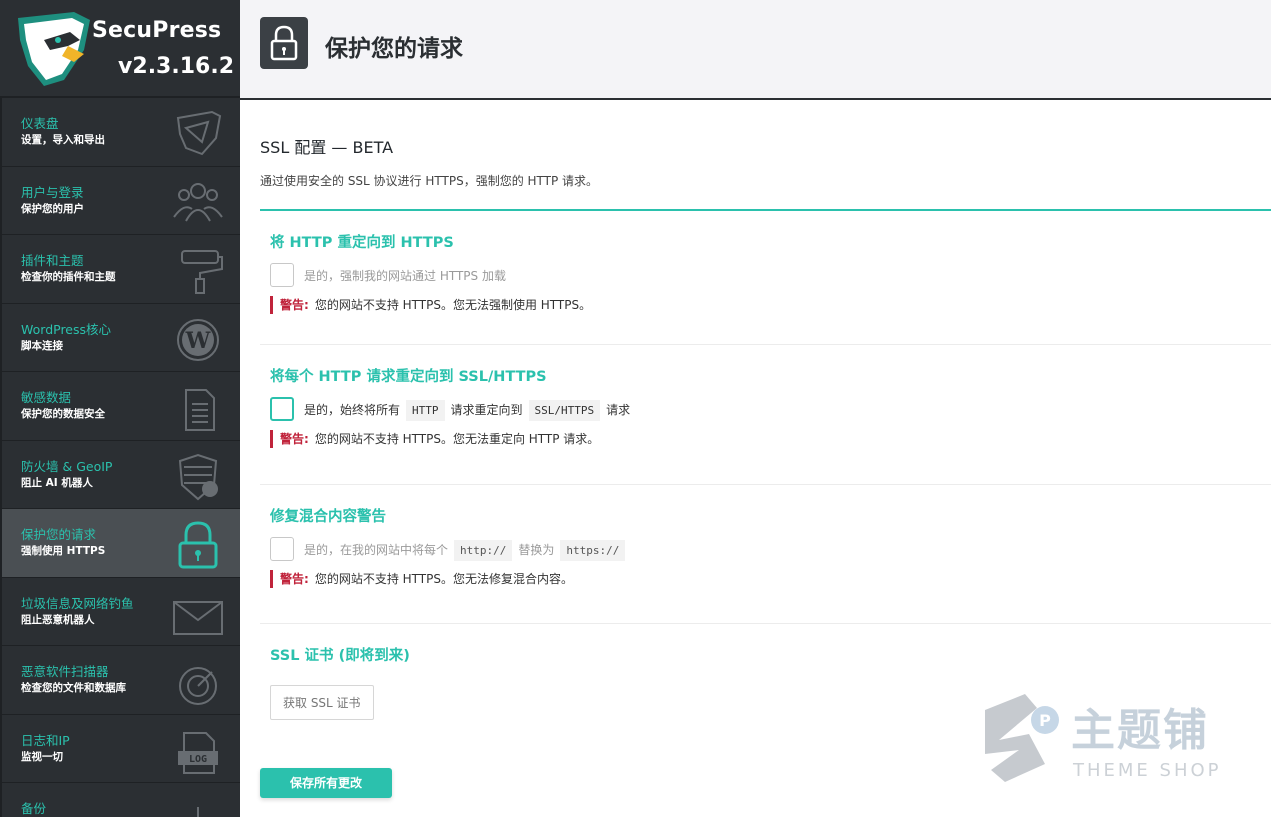 The width and height of the screenshot is (1271, 817). I want to click on redirect-all-checkbox, so click(282, 409).